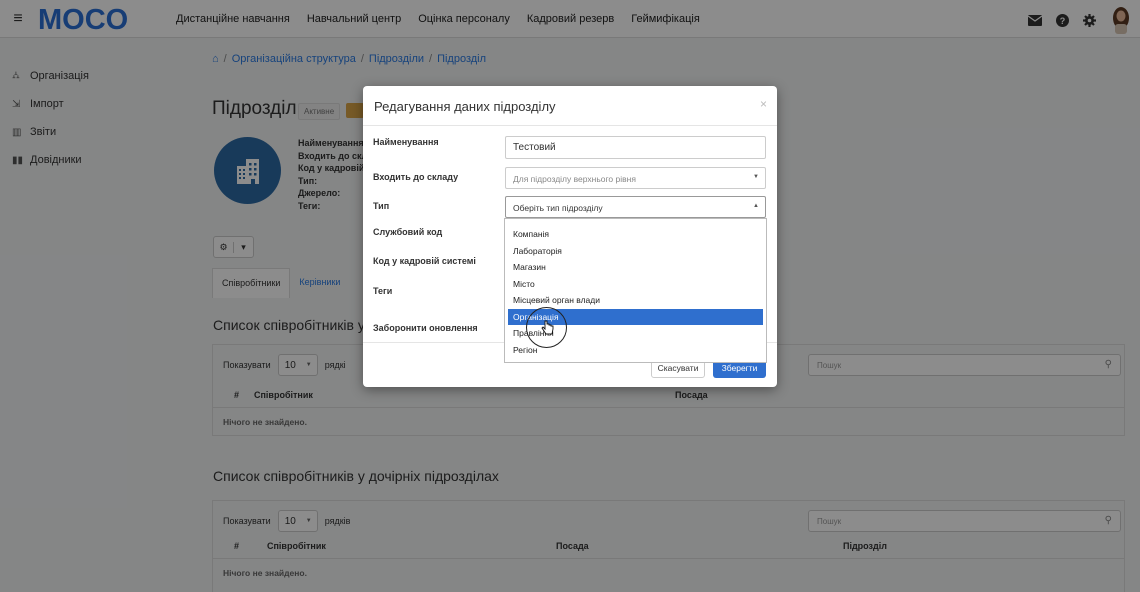 This screenshot has width=1140, height=592. Describe the element at coordinates (574, 179) in the screenshot. I see `parent-placeholder: Для підрозділу верхнього рівня` at that location.